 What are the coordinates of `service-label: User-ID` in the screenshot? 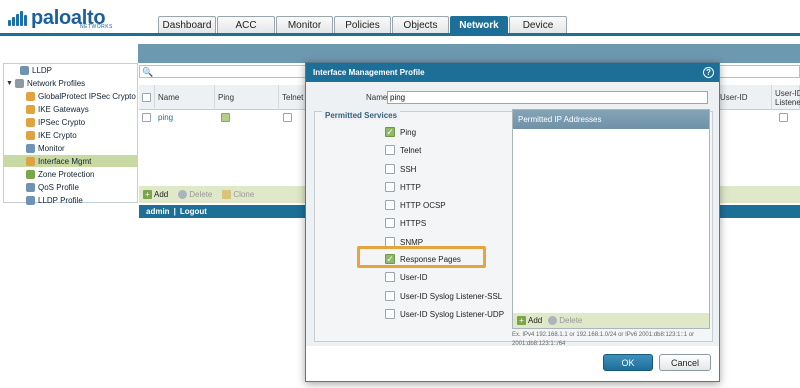 It's located at (414, 277).